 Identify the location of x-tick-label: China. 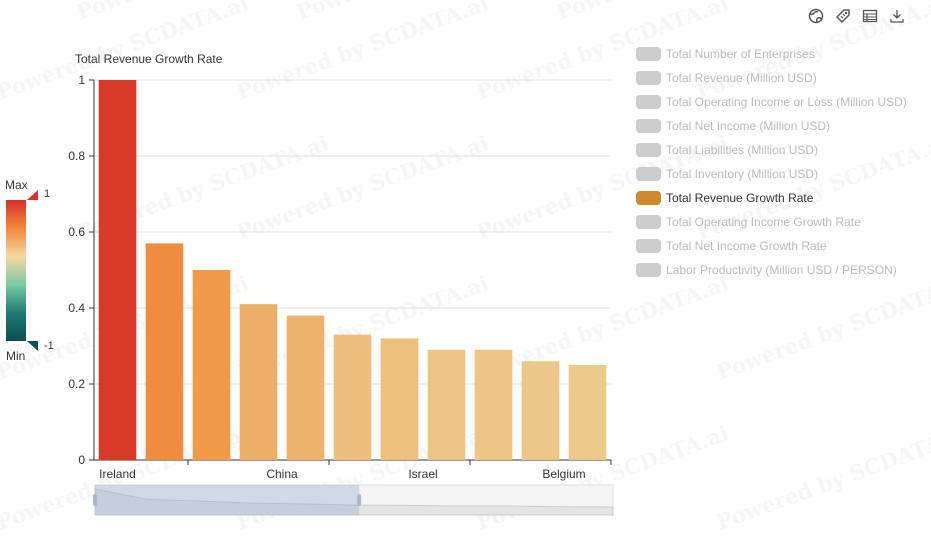
(282, 474).